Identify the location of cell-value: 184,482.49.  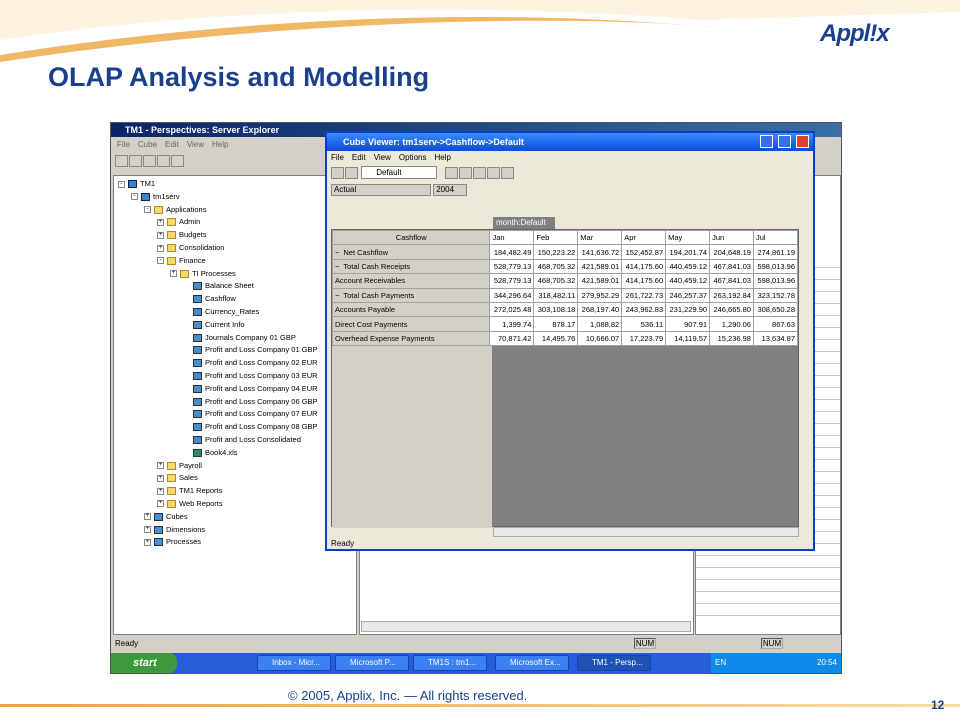
(512, 252).